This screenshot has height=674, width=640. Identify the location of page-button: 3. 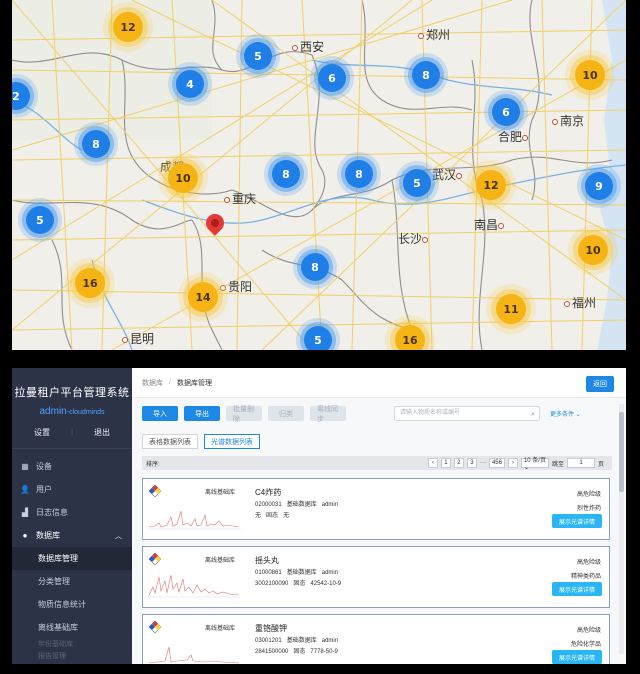
(471, 463).